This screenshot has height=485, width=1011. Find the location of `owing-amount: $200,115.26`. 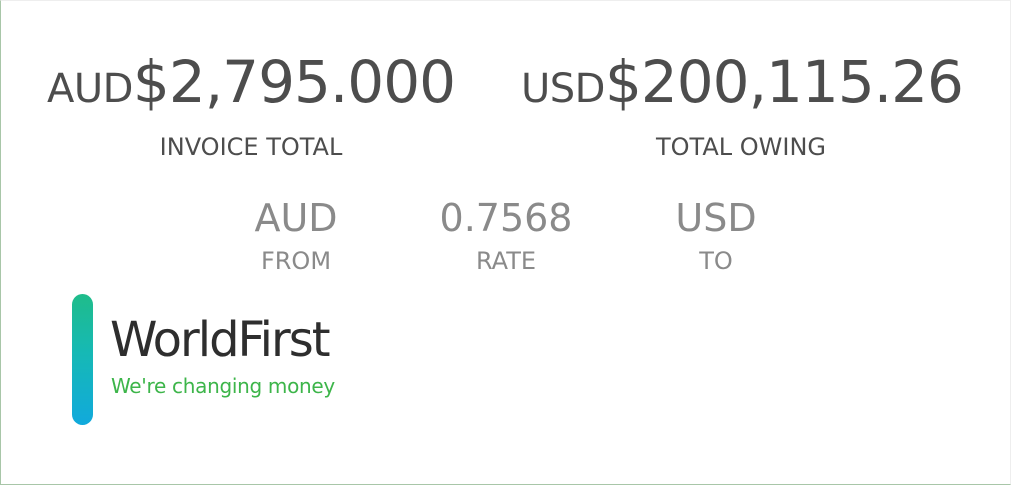

owing-amount: $200,115.26 is located at coordinates (784, 82).